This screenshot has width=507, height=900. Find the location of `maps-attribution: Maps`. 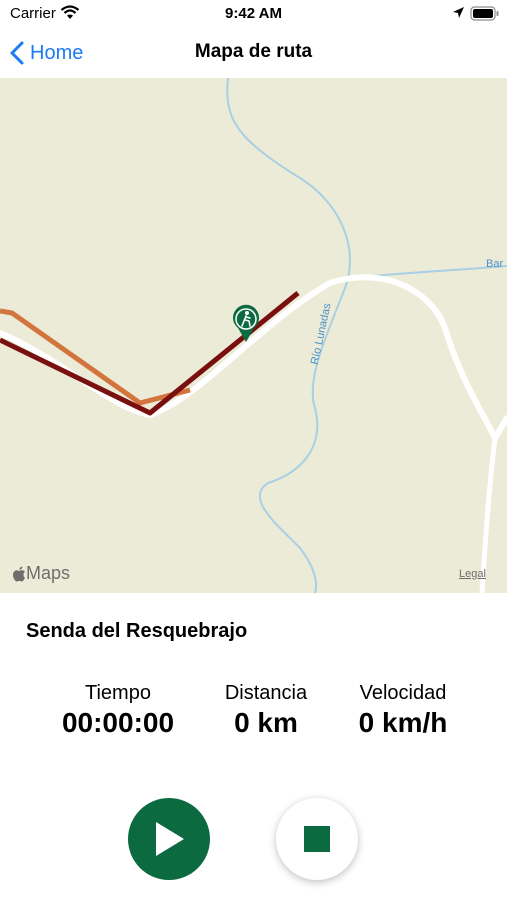

maps-attribution: Maps is located at coordinates (41, 573).